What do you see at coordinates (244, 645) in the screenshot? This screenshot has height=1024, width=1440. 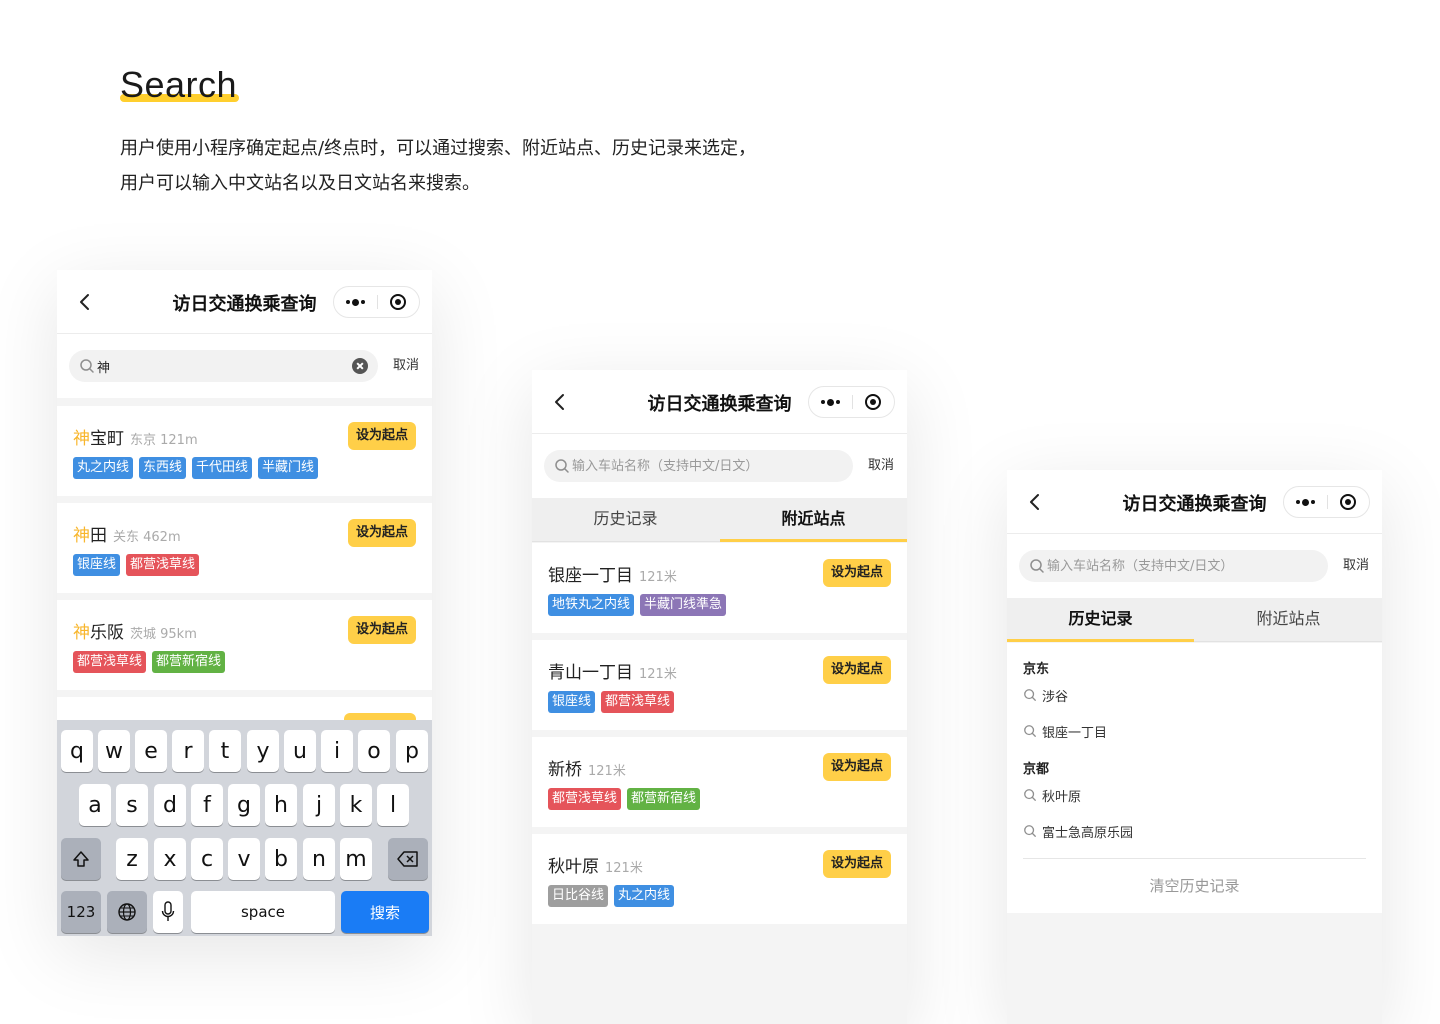 I see `result-card: 神乐阪 茨城 95km 设为起点 都营浅草线 都营新宿线` at bounding box center [244, 645].